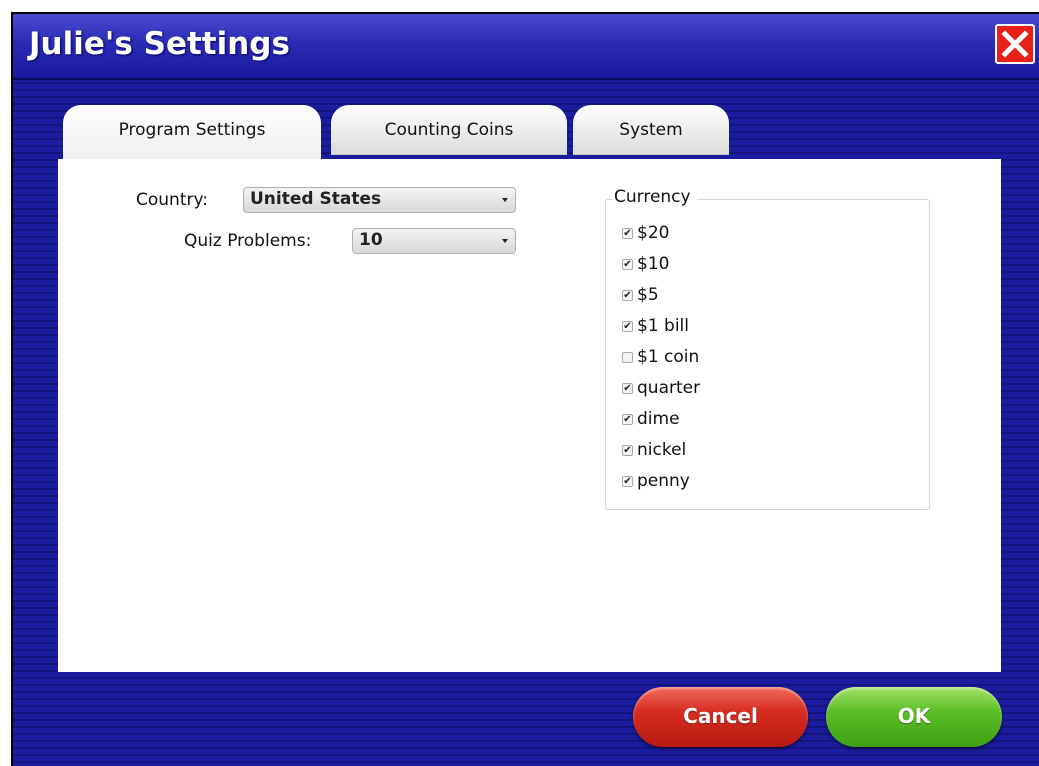  I want to click on currency-checkbox-label: nickel, so click(662, 450).